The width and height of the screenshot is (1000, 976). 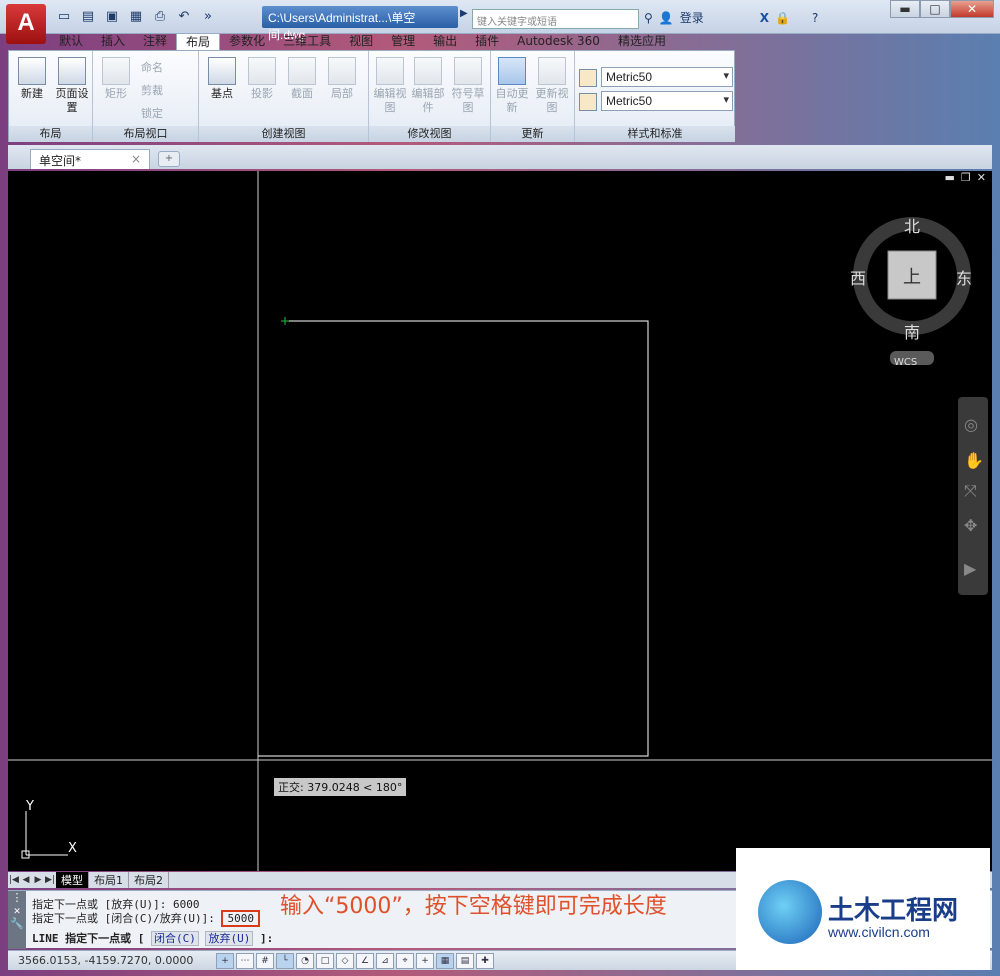 I want to click on edit-view-button: 编辑视图, so click(x=390, y=86).